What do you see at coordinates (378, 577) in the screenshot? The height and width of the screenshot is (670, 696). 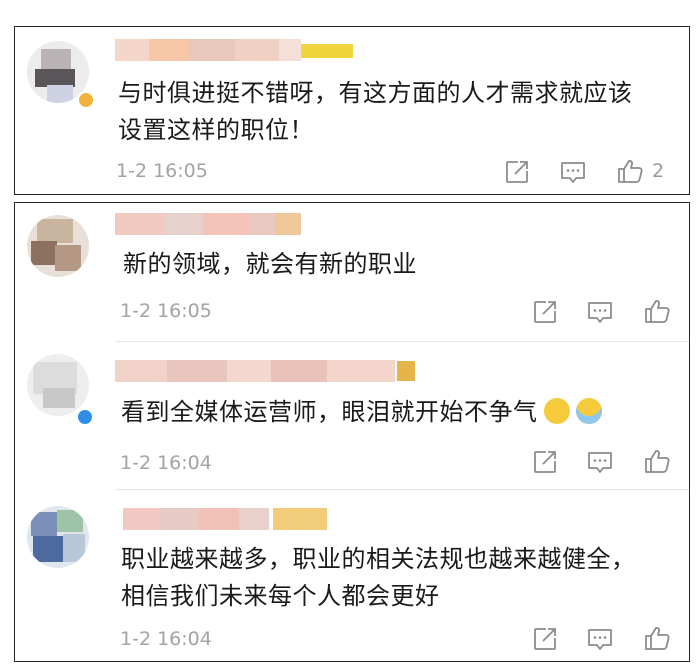 I see `comment-text: 职业越来越多，职业的相关法规也越来越健全， 相信我们未来每个人都会更好` at bounding box center [378, 577].